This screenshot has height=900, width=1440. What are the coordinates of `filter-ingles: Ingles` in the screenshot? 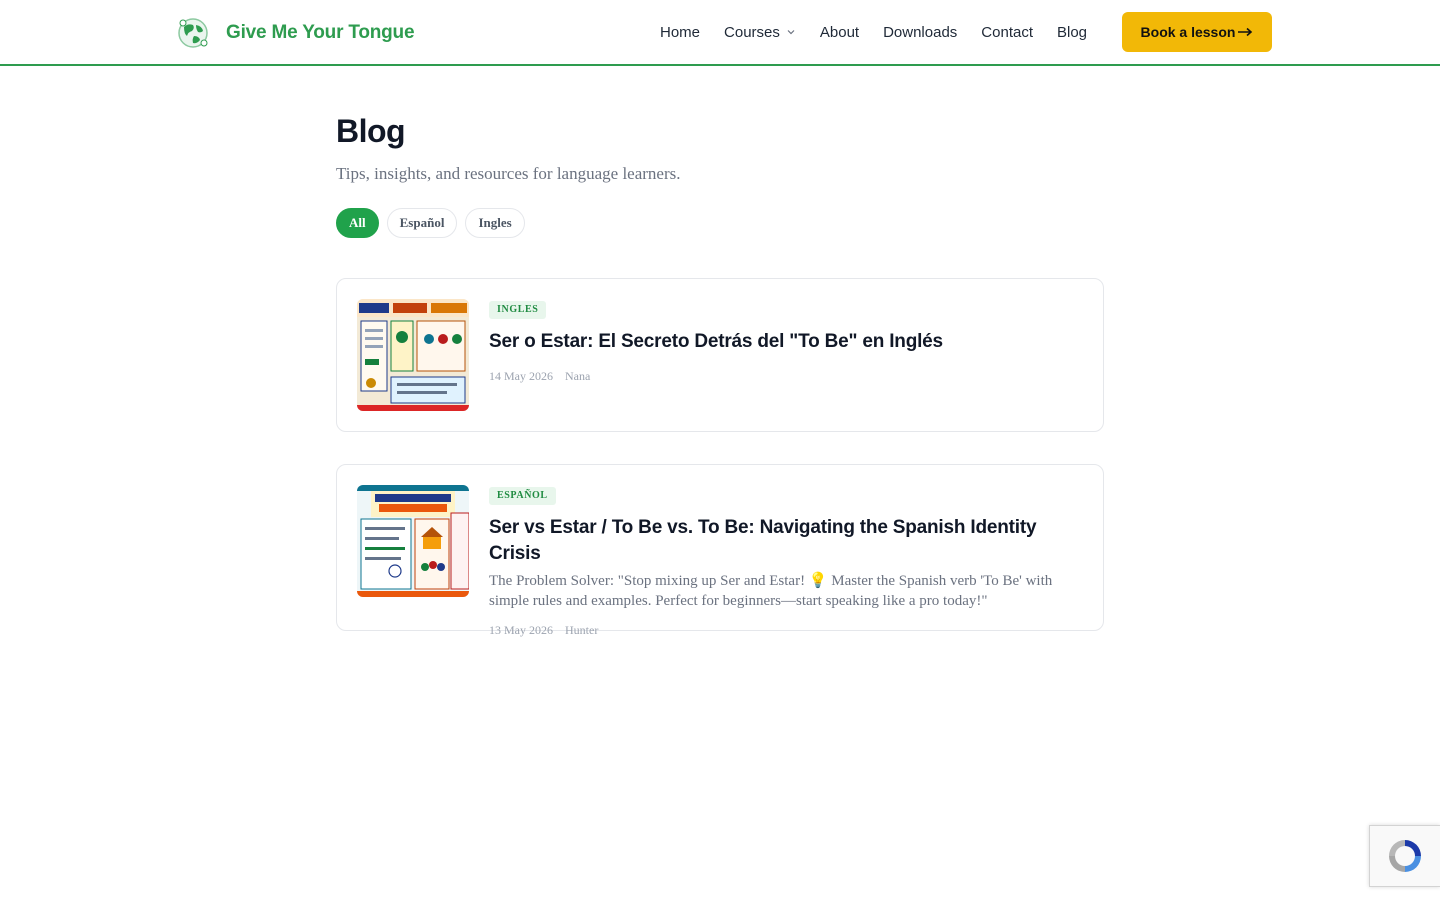 It's located at (495, 223).